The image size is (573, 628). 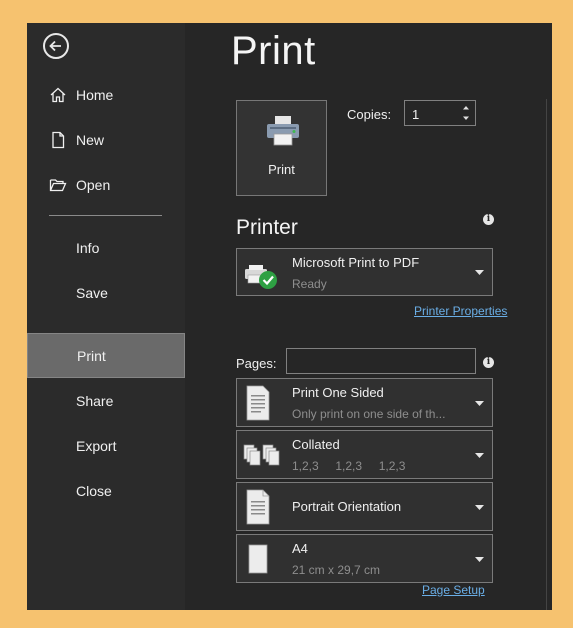 What do you see at coordinates (381, 361) in the screenshot?
I see `pages-input` at bounding box center [381, 361].